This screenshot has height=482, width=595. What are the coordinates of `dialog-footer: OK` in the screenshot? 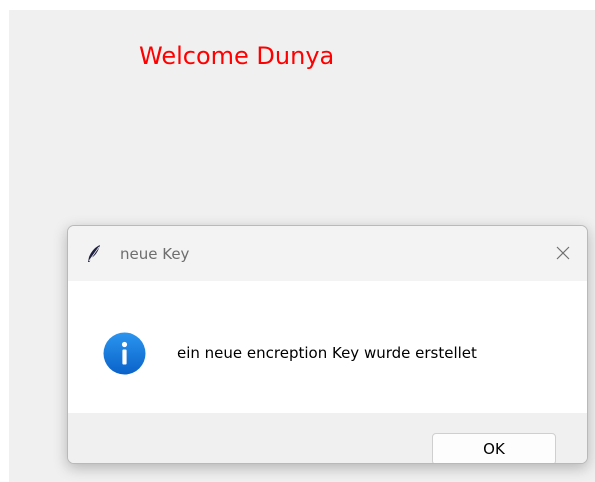 It's located at (327, 438).